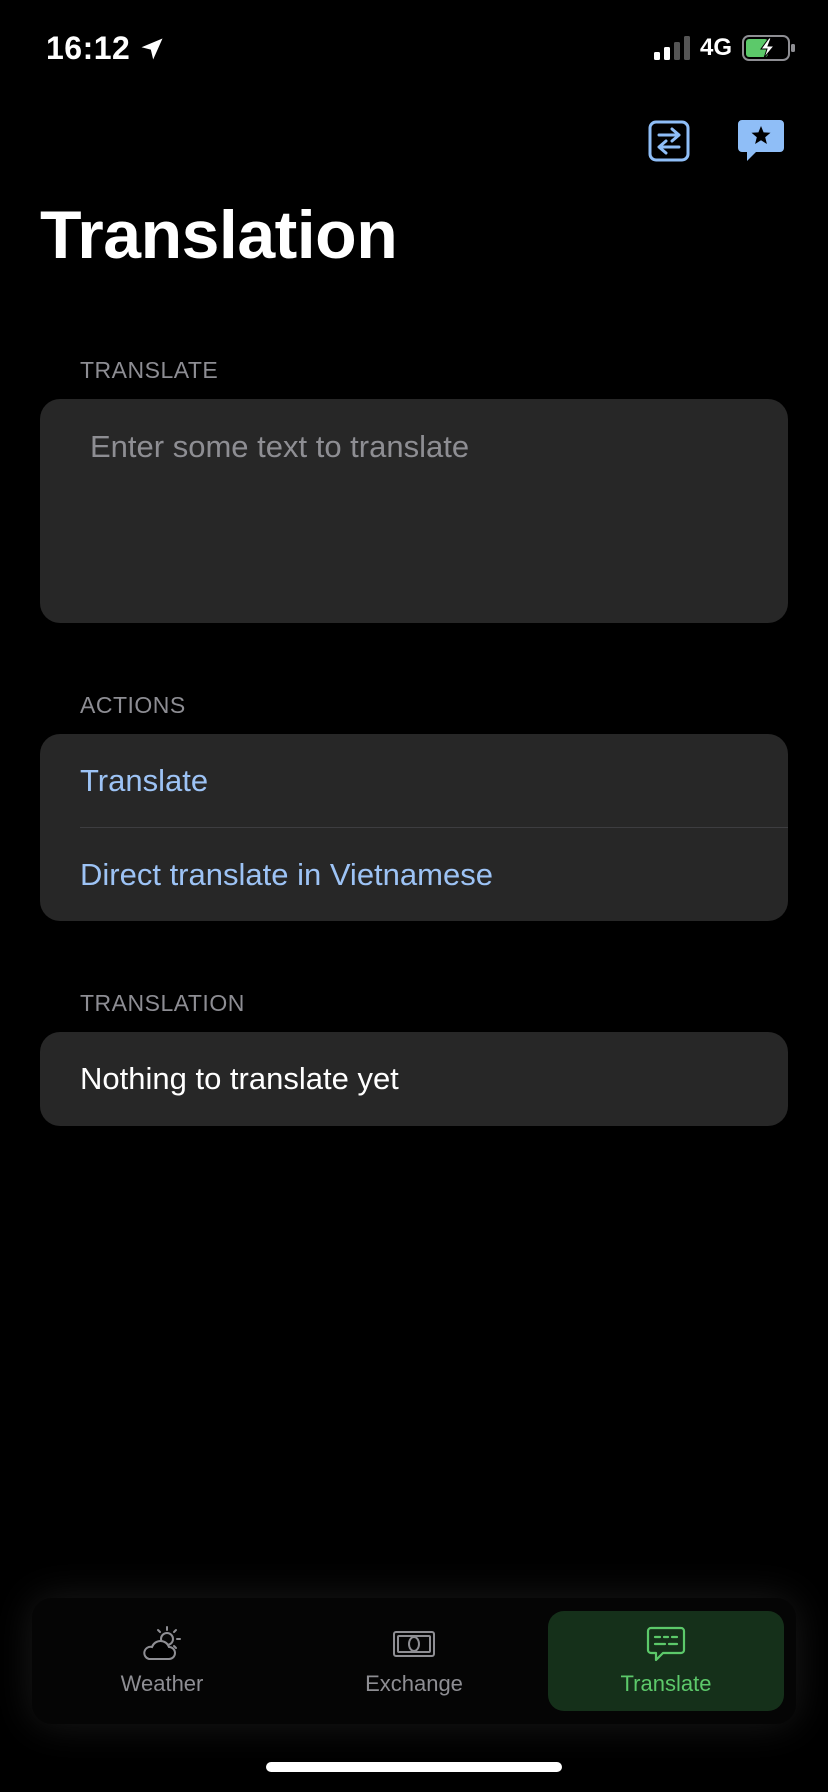 The height and width of the screenshot is (1792, 828). What do you see at coordinates (715, 47) in the screenshot?
I see `network-type: 4G` at bounding box center [715, 47].